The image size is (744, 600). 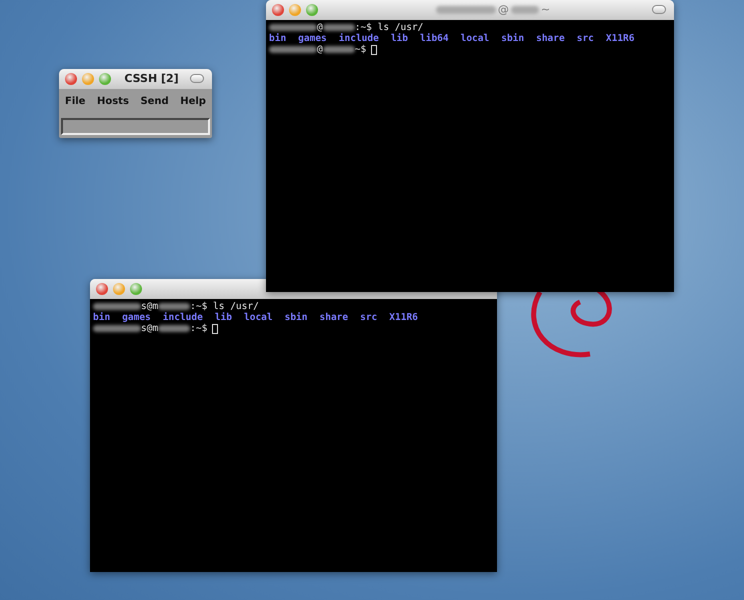 What do you see at coordinates (434, 38) in the screenshot?
I see `directory-name: lib64` at bounding box center [434, 38].